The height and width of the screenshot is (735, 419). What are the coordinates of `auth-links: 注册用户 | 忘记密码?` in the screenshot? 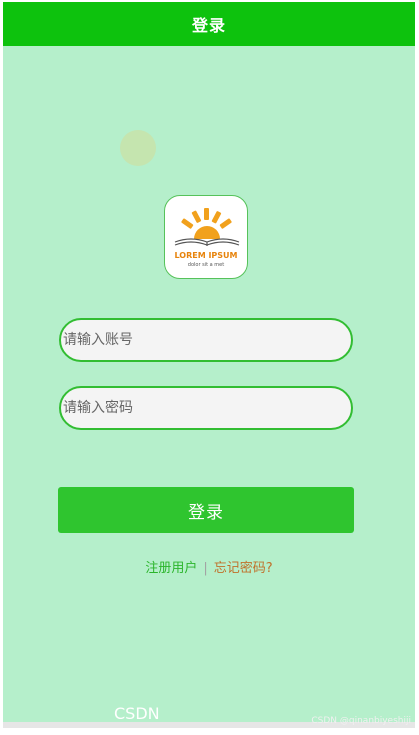 It's located at (209, 566).